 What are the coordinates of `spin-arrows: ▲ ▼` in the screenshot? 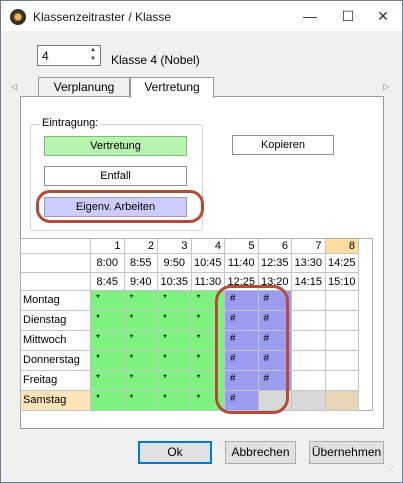 It's located at (93, 55).